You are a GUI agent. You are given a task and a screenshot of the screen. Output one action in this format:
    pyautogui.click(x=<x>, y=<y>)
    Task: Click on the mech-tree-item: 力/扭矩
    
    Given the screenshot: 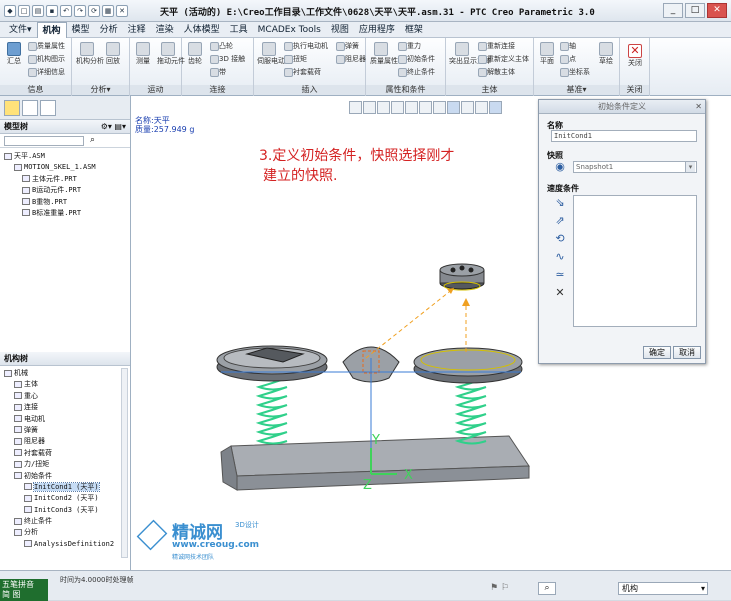 What is the action you would take?
    pyautogui.click(x=60, y=464)
    